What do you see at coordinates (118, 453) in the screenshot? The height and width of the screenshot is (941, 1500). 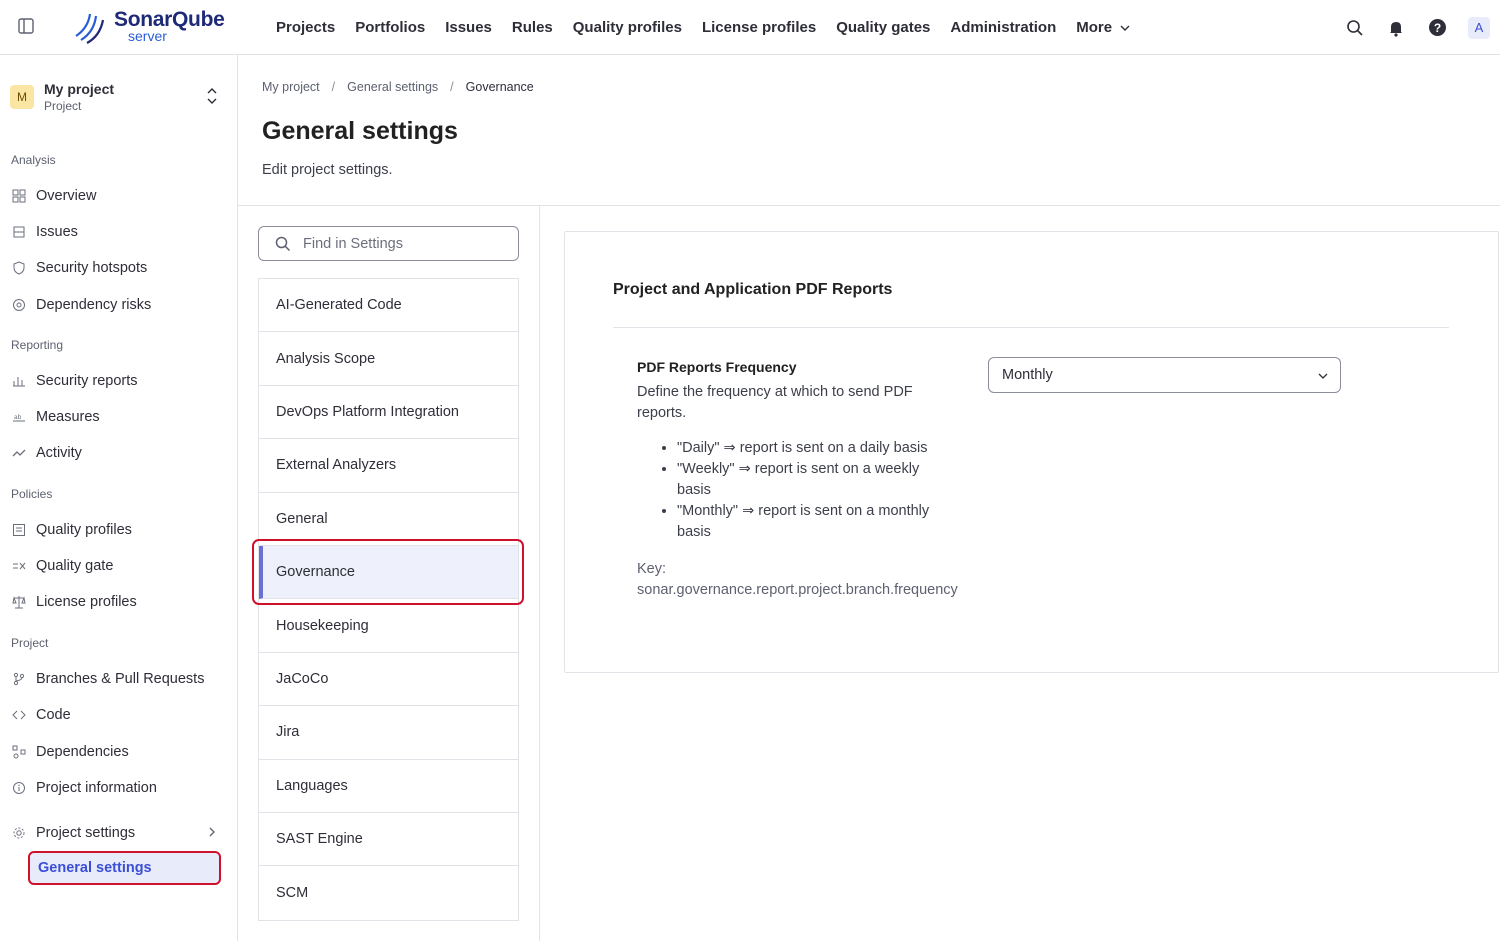 I see `sidebar-item-activity: Activity` at bounding box center [118, 453].